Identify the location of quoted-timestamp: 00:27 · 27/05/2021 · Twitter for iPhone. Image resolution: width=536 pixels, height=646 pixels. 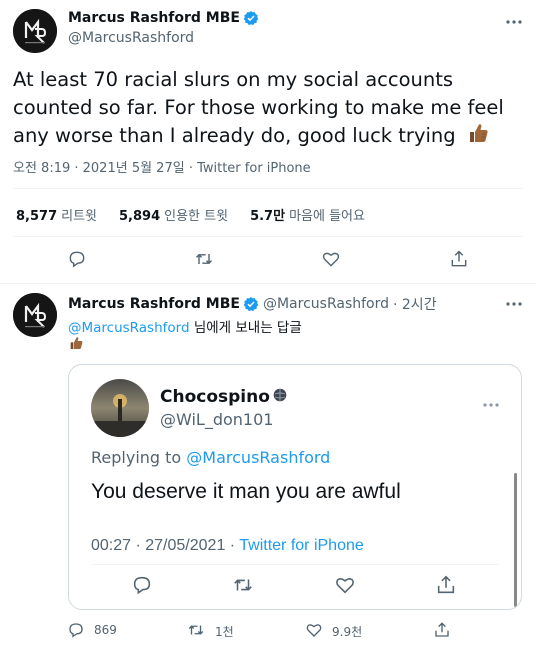
(227, 546).